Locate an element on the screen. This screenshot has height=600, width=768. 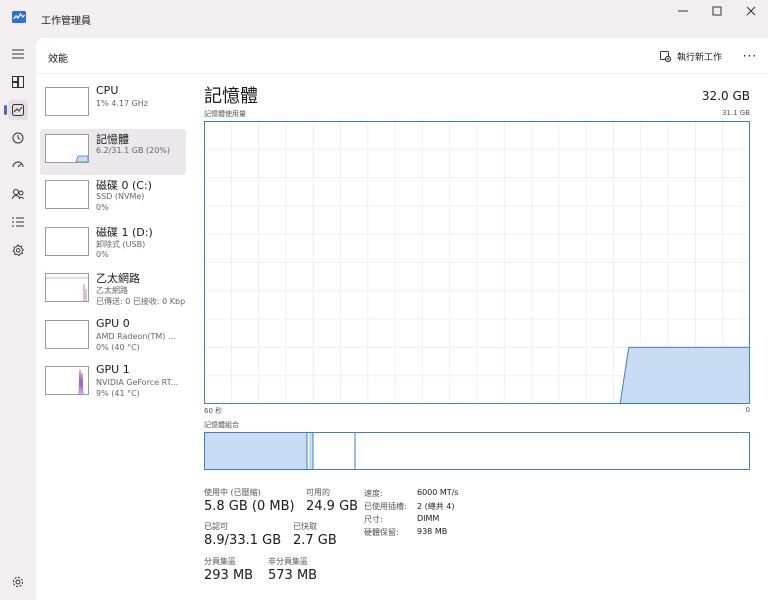
stat-value: 8.9/33.1 GB is located at coordinates (243, 540).